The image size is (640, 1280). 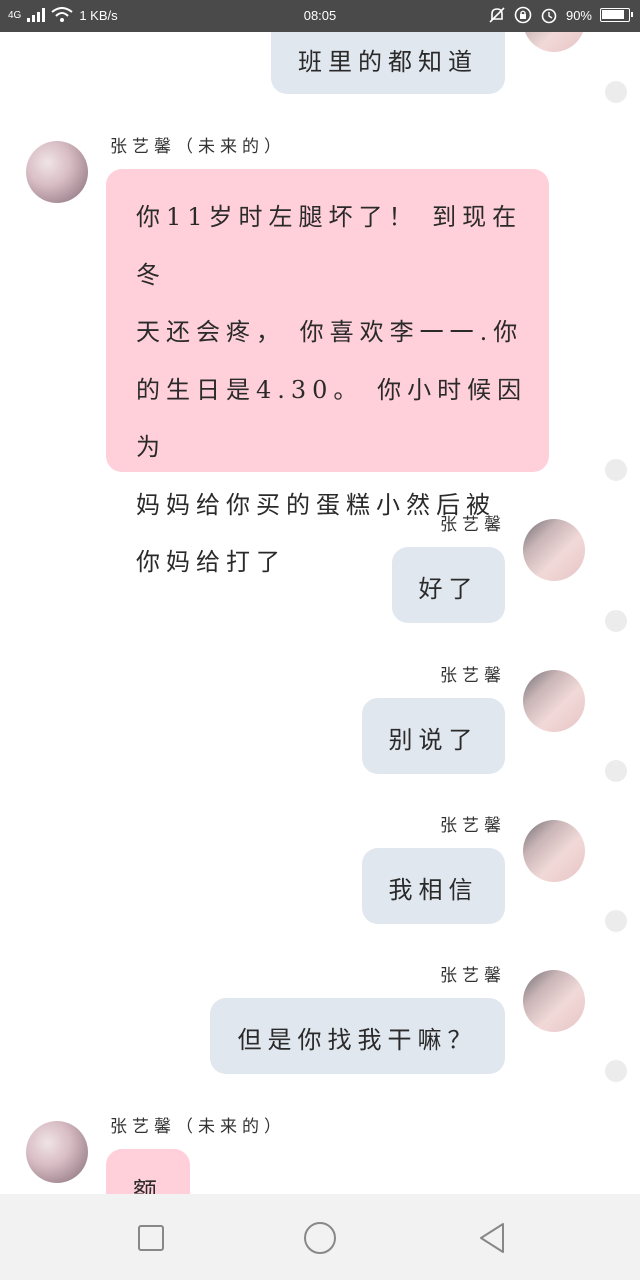 I want to click on triangle-back-icon, so click(x=492, y=1238).